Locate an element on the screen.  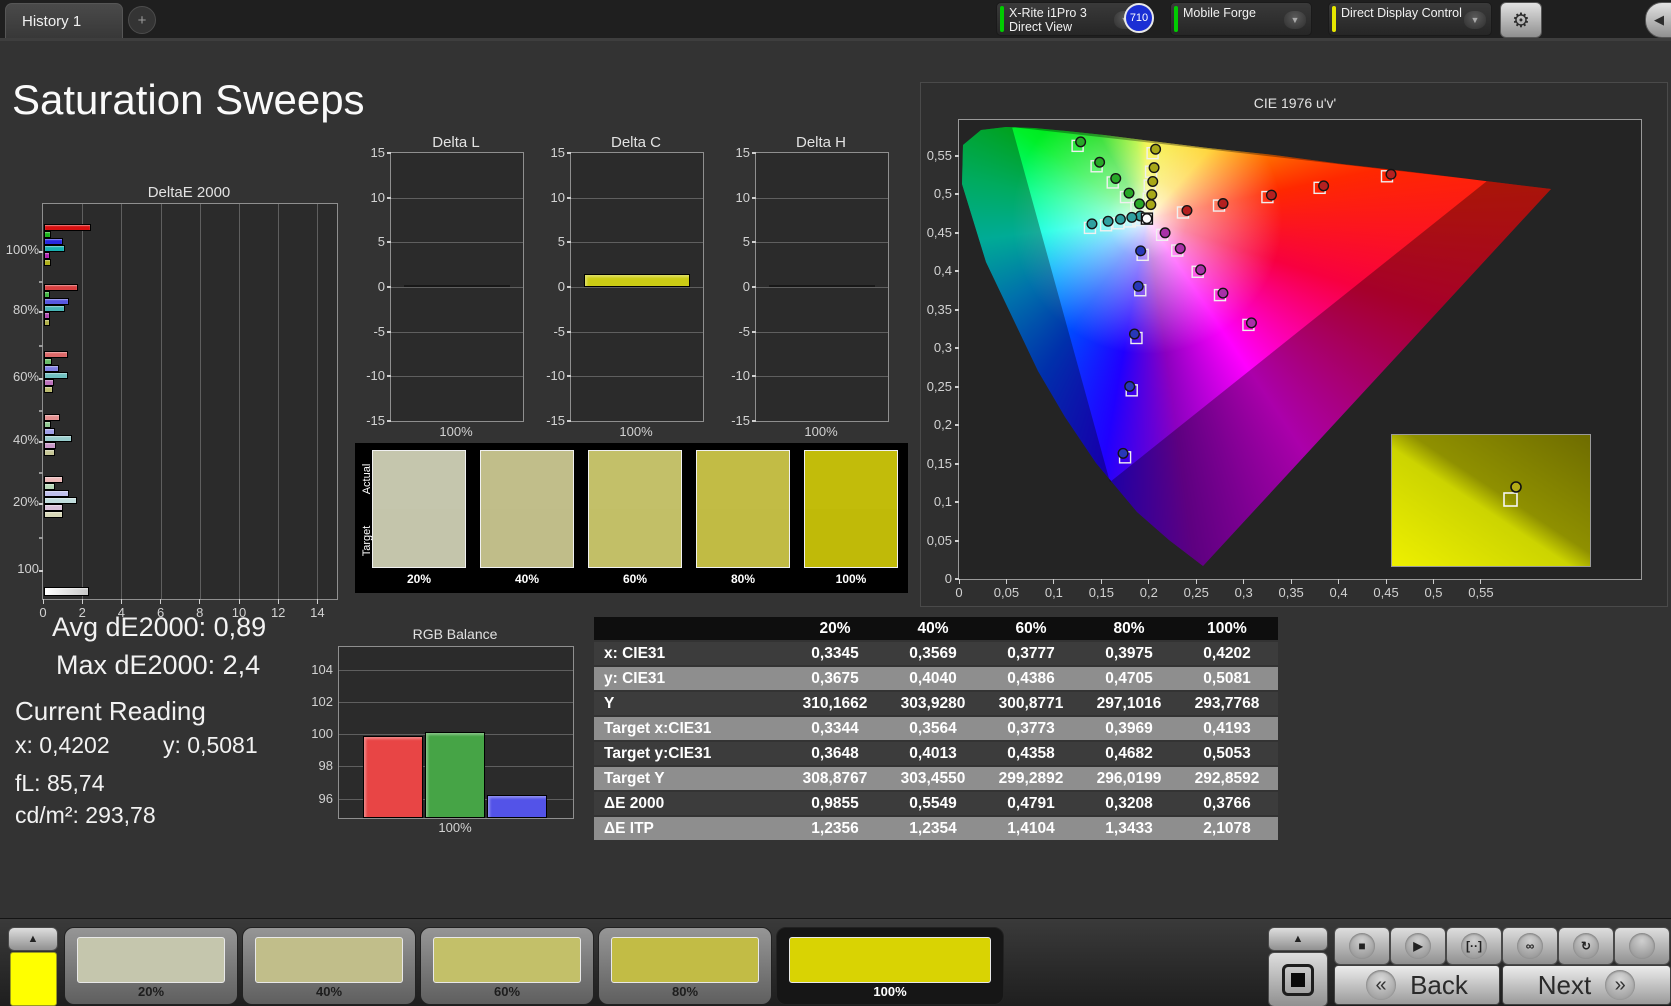
table-row-label: Target y:CIE31 is located at coordinates (658, 753).